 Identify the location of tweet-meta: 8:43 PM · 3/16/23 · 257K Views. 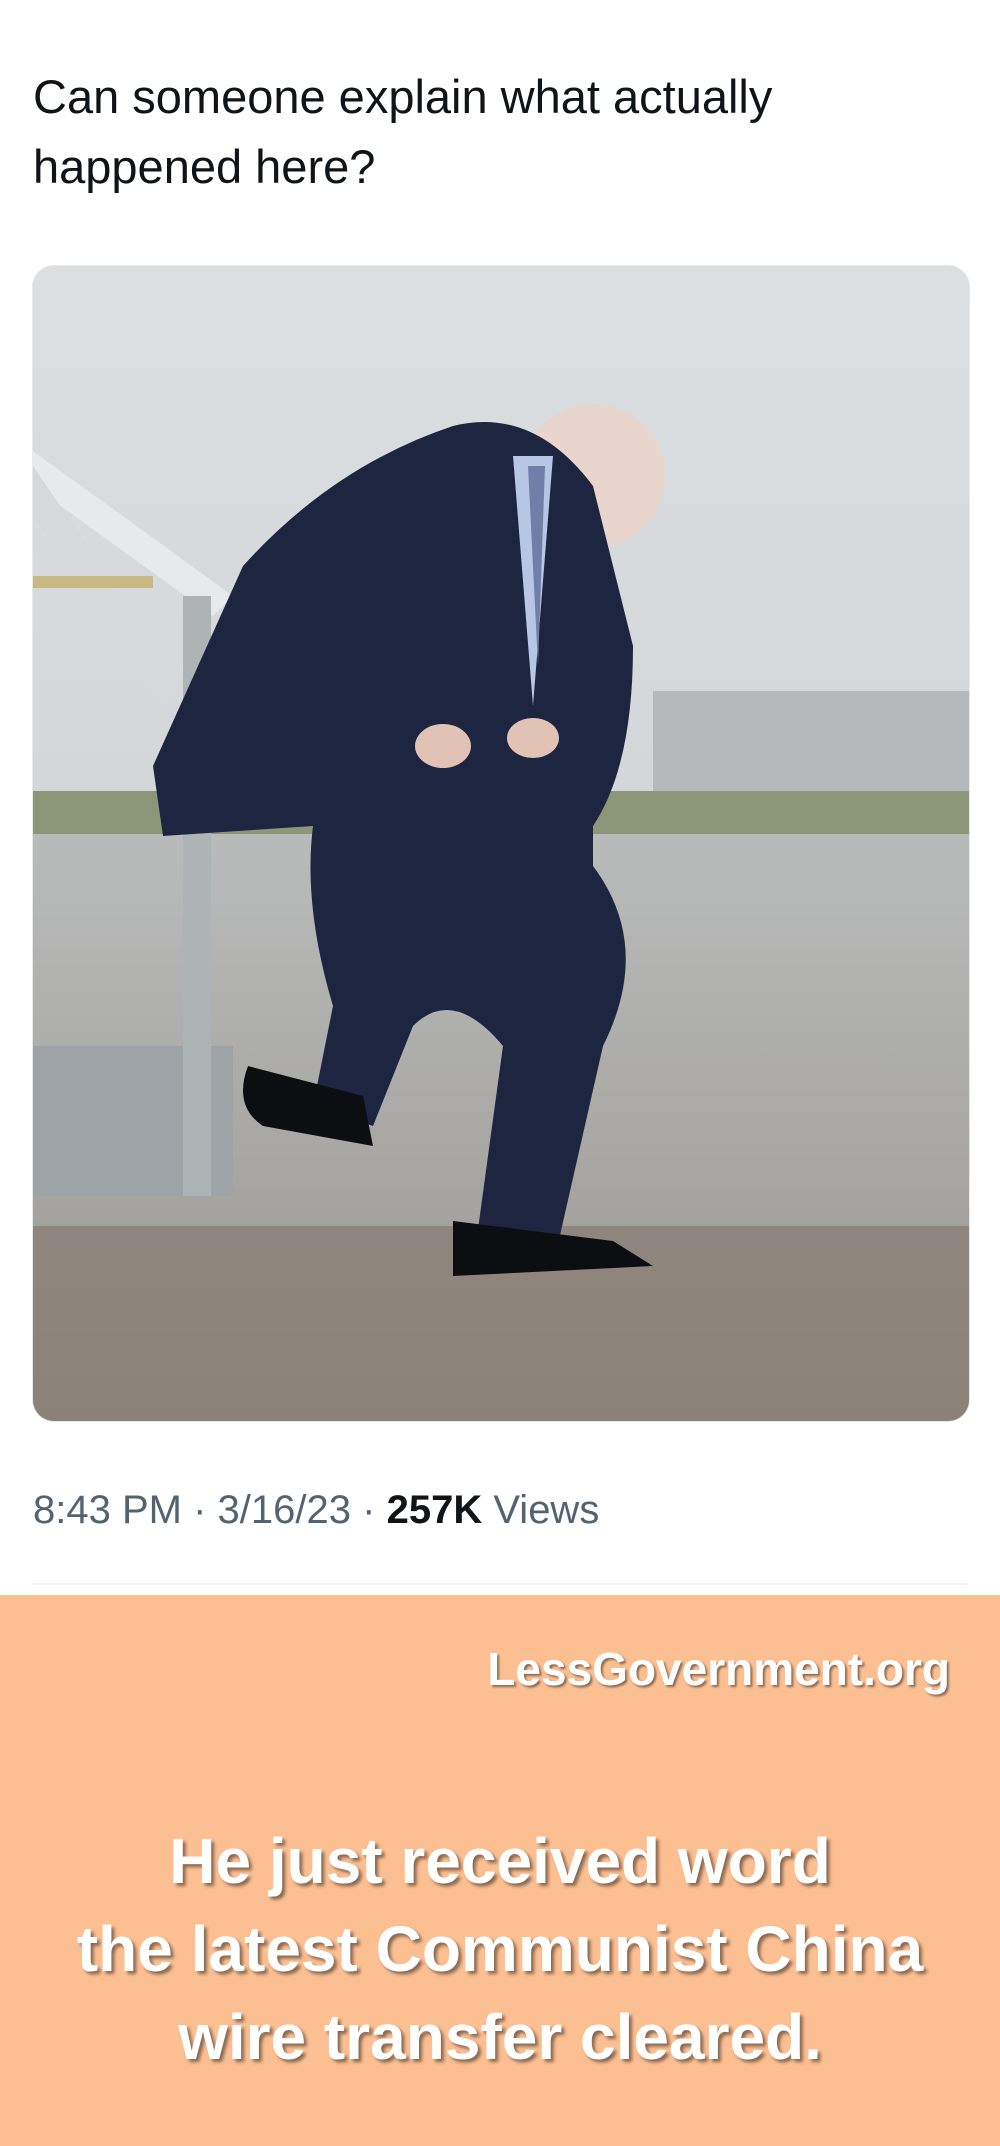
(316, 1510).